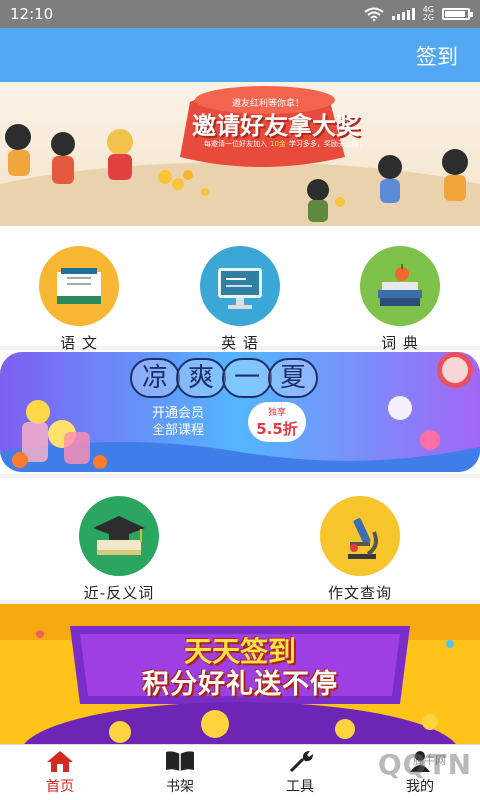 This screenshot has width=480, height=800. What do you see at coordinates (178, 422) in the screenshot?
I see `summer-offer-text: 开通会员 全部课程` at bounding box center [178, 422].